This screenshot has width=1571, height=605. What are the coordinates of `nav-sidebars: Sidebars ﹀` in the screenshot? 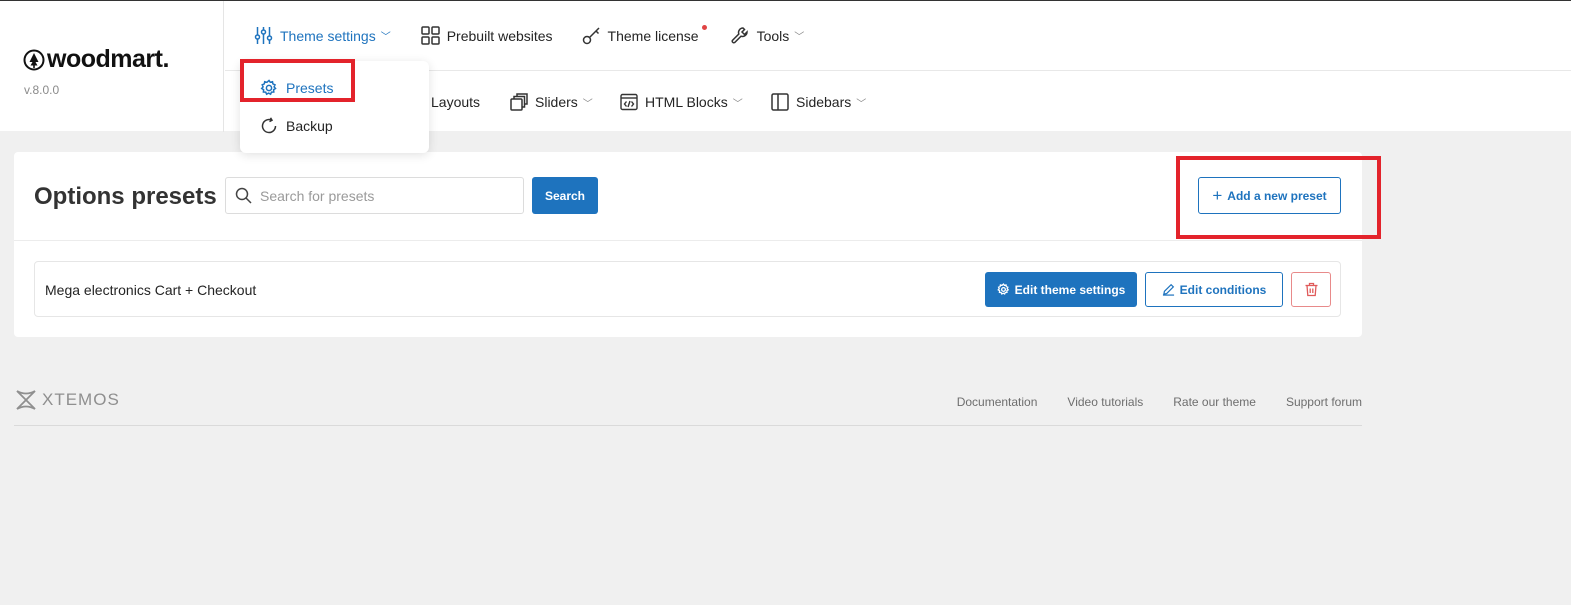 It's located at (818, 102).